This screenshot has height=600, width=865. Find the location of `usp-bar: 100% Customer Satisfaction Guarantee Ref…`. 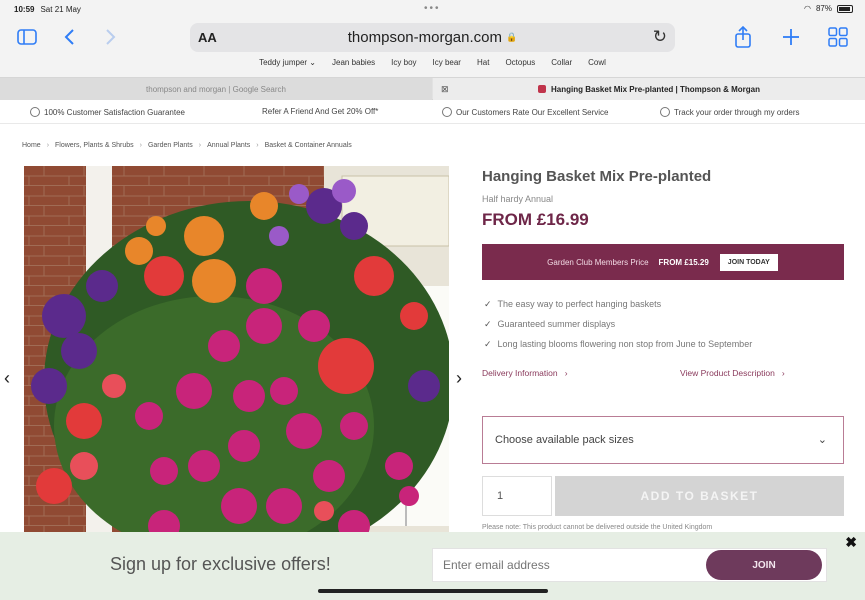

usp-bar: 100% Customer Satisfaction Guarantee Ref… is located at coordinates (432, 112).